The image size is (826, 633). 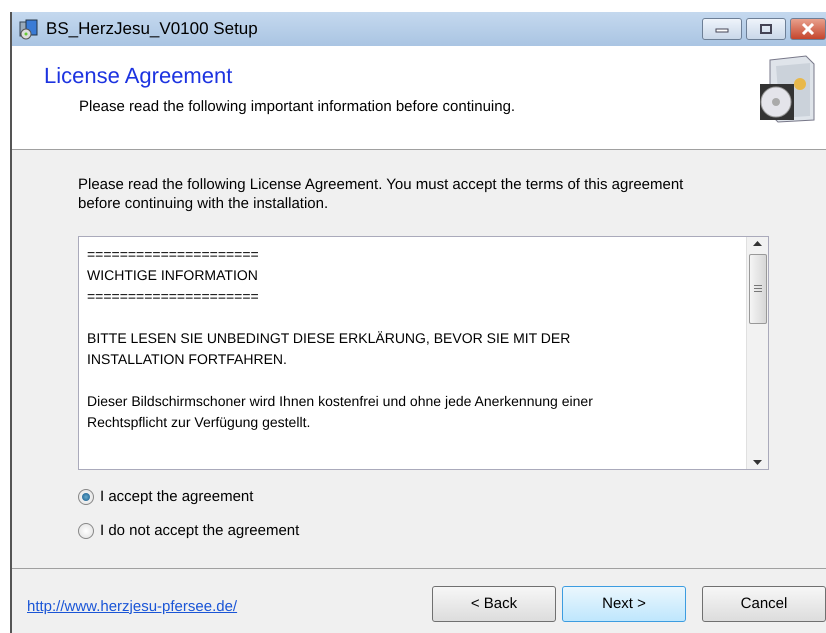 I want to click on license-line: WICHTIGE INFORMATION, so click(x=173, y=275).